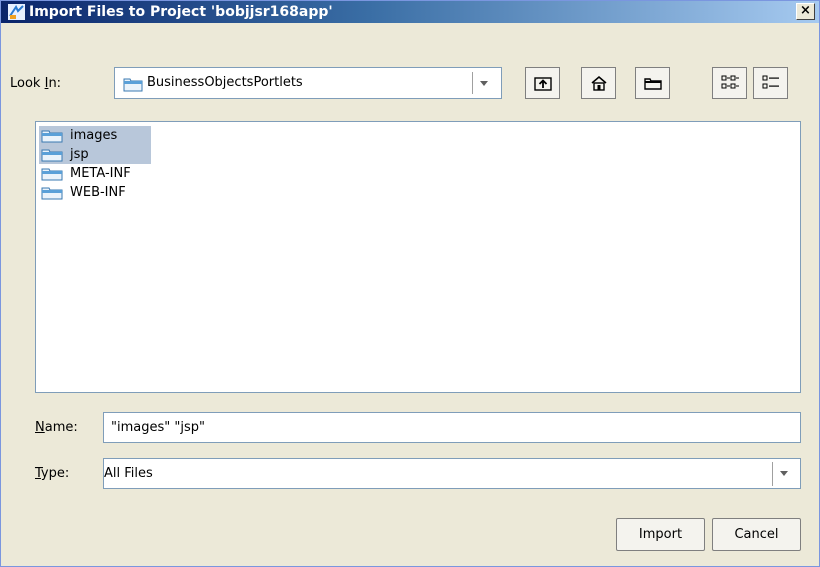 This screenshot has width=820, height=567. I want to click on cancel-button: Cancel, so click(756, 534).